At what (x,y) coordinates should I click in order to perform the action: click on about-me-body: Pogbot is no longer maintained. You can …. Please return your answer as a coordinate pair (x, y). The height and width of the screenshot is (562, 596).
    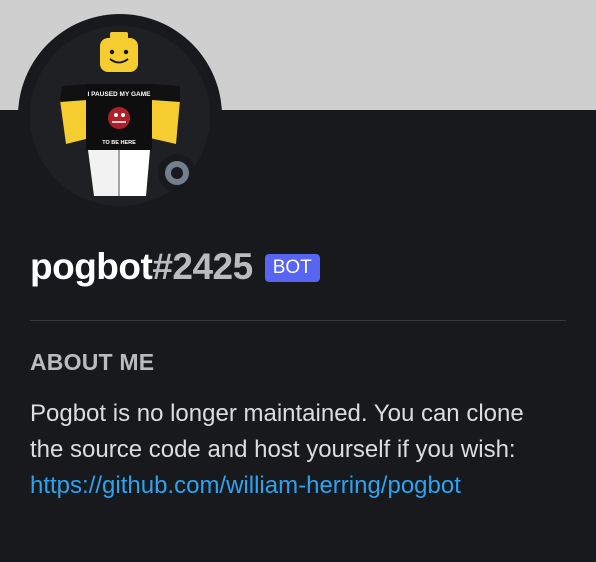
    Looking at the image, I should click on (277, 431).